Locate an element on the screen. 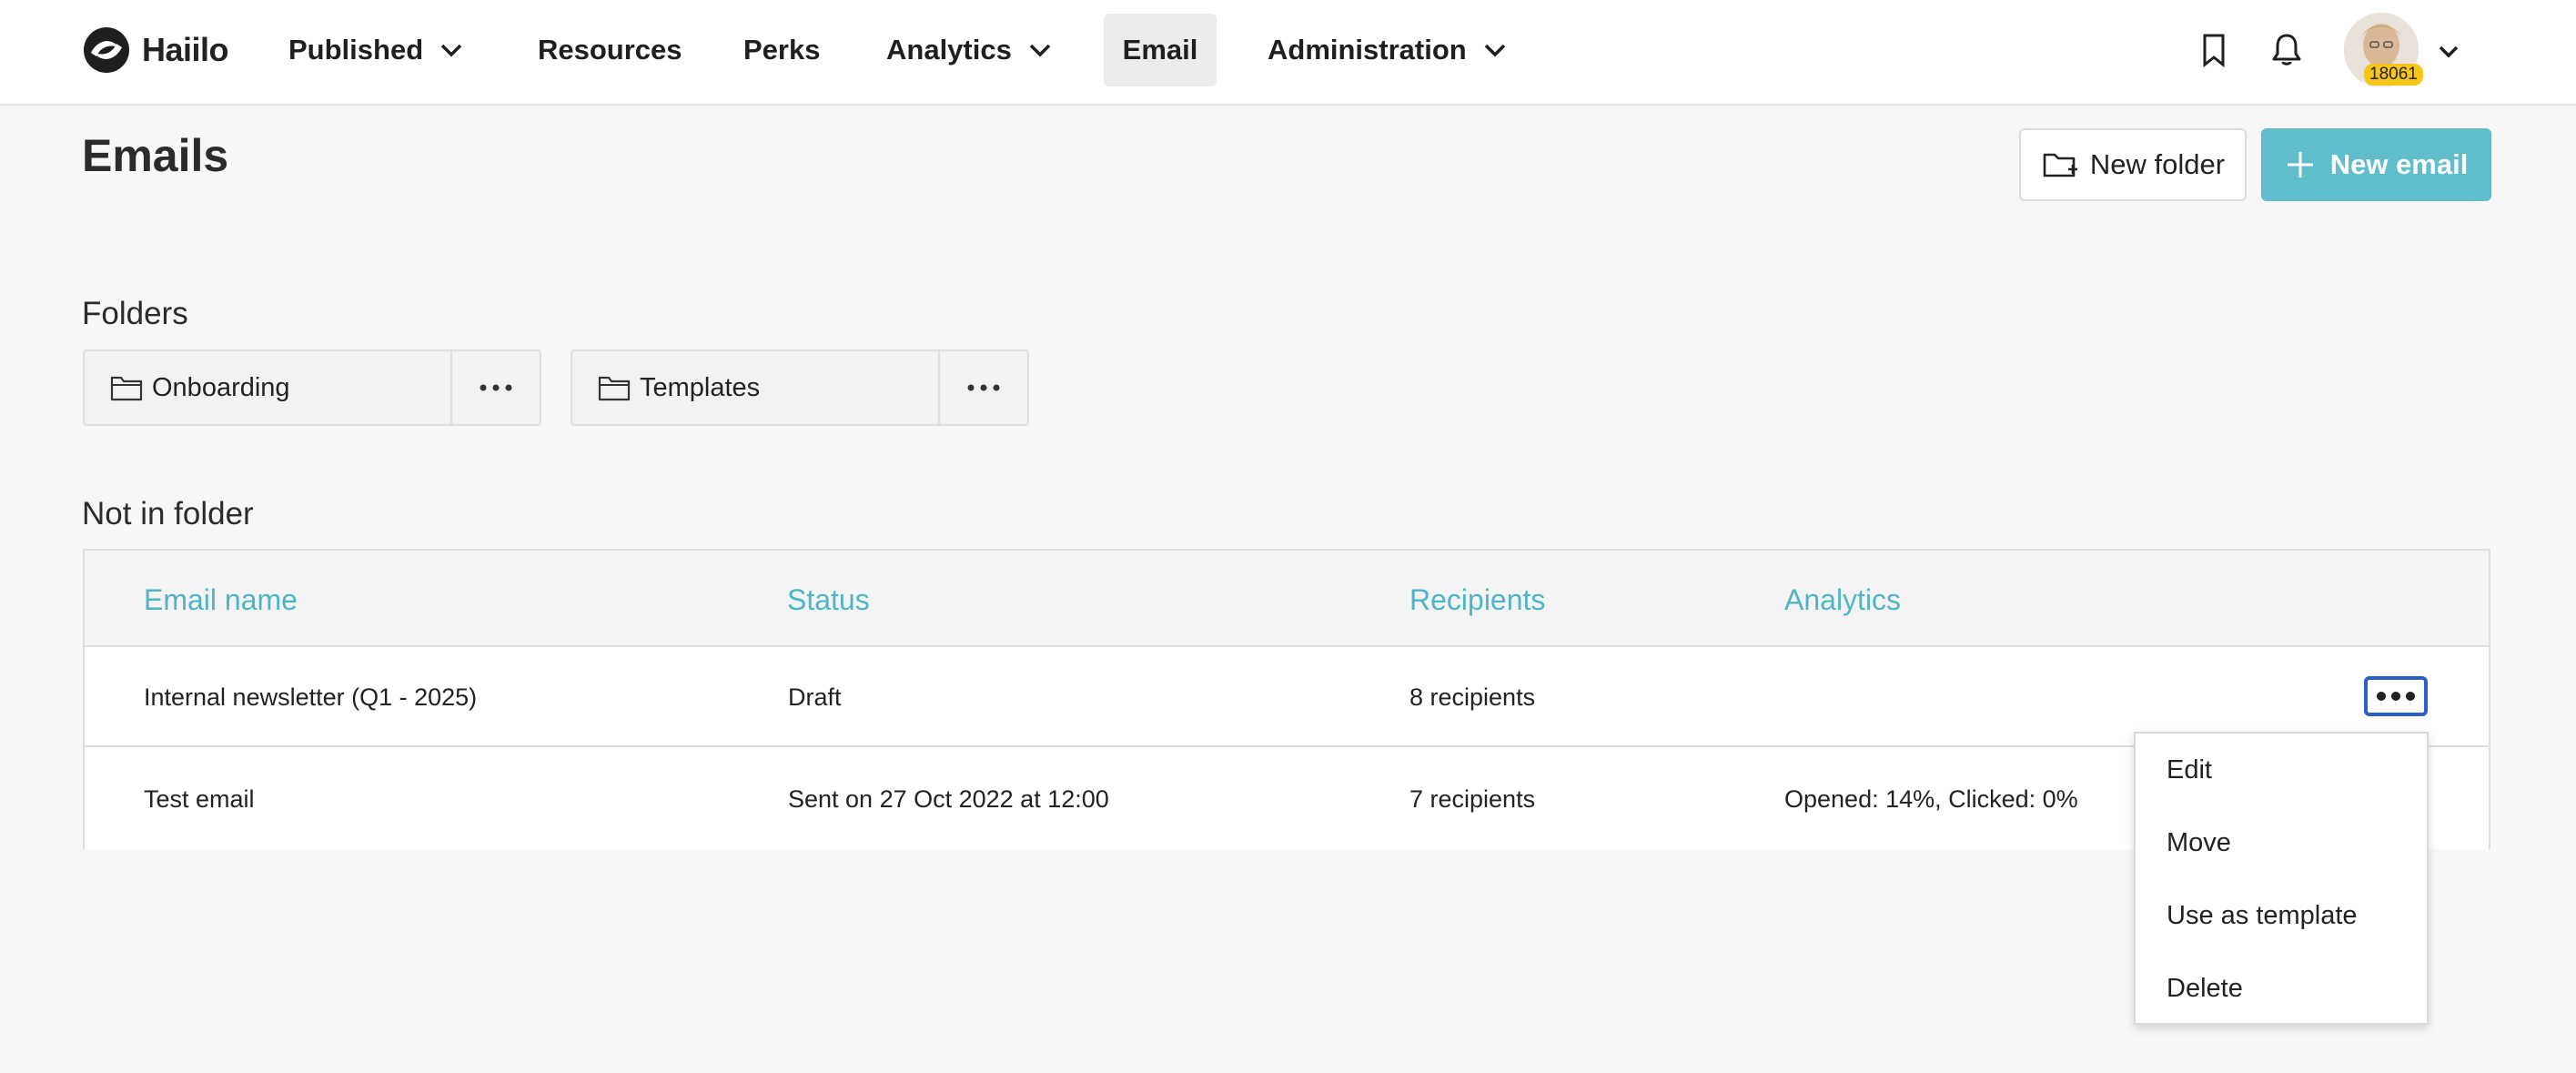  page-title: Emails is located at coordinates (155, 155).